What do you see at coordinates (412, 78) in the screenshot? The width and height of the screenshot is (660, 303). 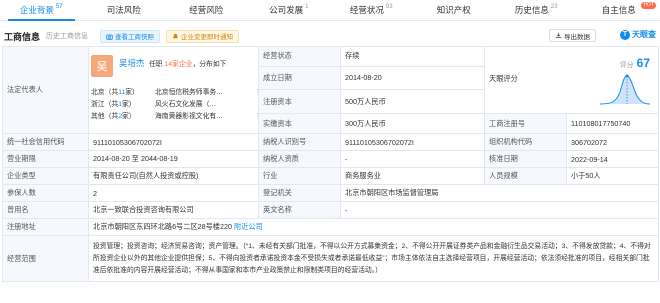 I see `founded-value: 2014-08-20` at bounding box center [412, 78].